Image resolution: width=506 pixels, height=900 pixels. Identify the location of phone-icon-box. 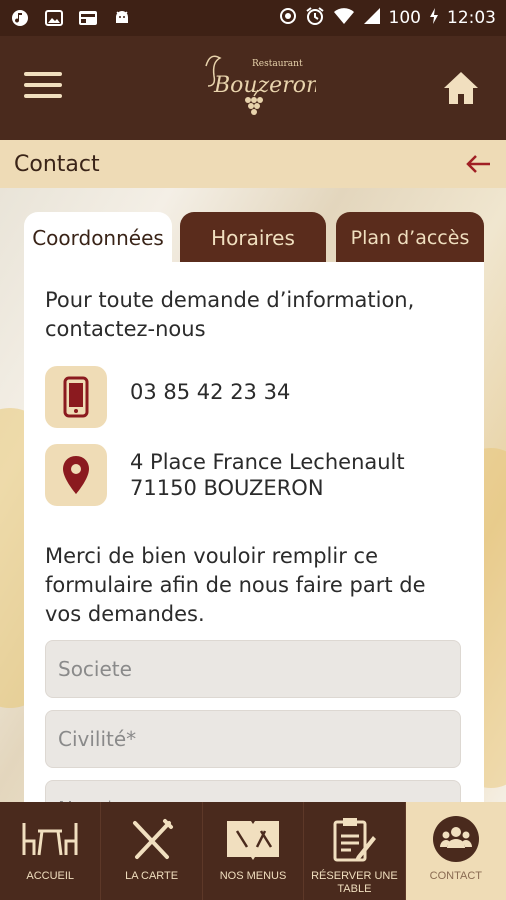
(76, 397).